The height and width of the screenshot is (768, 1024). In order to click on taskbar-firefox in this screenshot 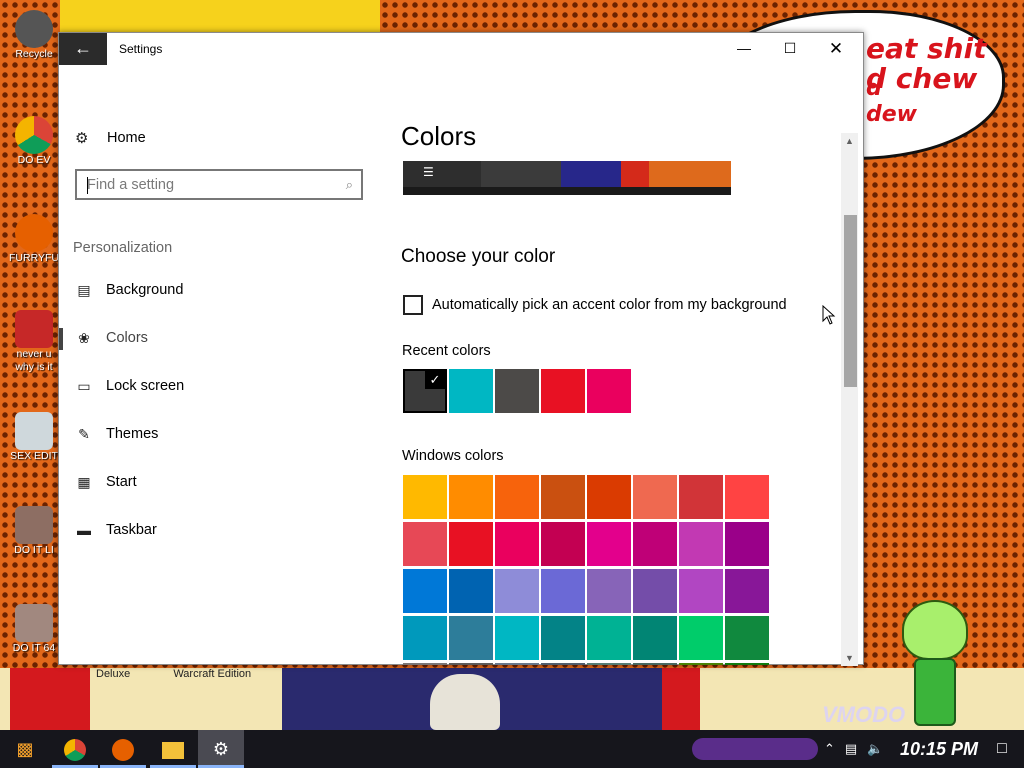, I will do `click(123, 749)`.